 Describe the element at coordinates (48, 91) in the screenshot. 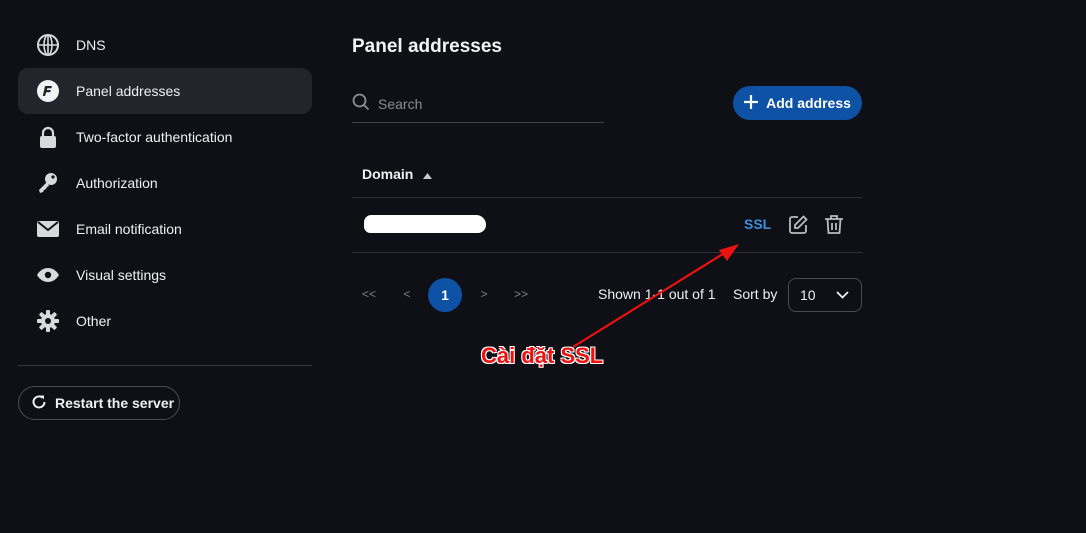

I see `panel-logo-icon` at that location.